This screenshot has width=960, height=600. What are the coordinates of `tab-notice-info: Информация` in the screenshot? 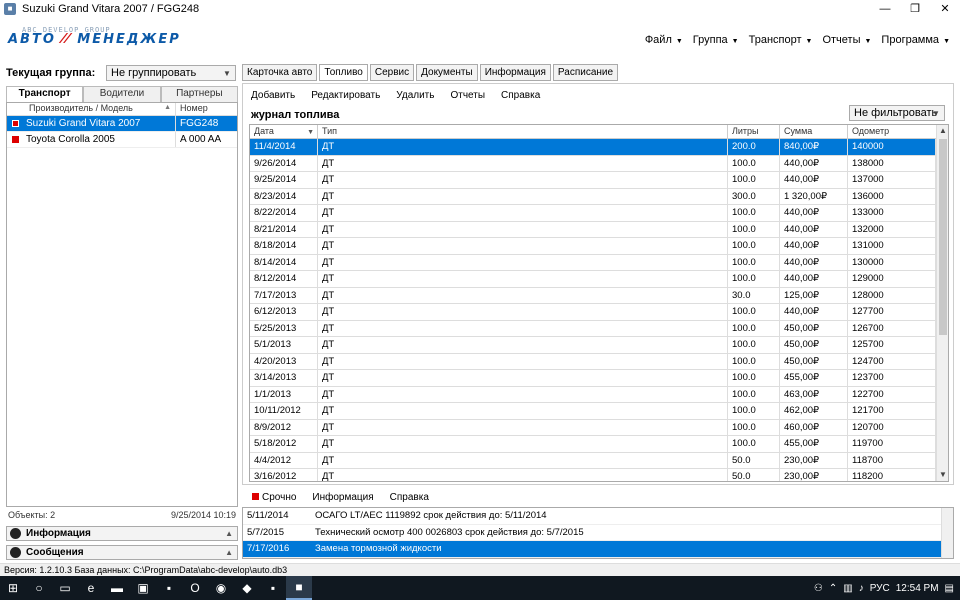 It's located at (342, 497).